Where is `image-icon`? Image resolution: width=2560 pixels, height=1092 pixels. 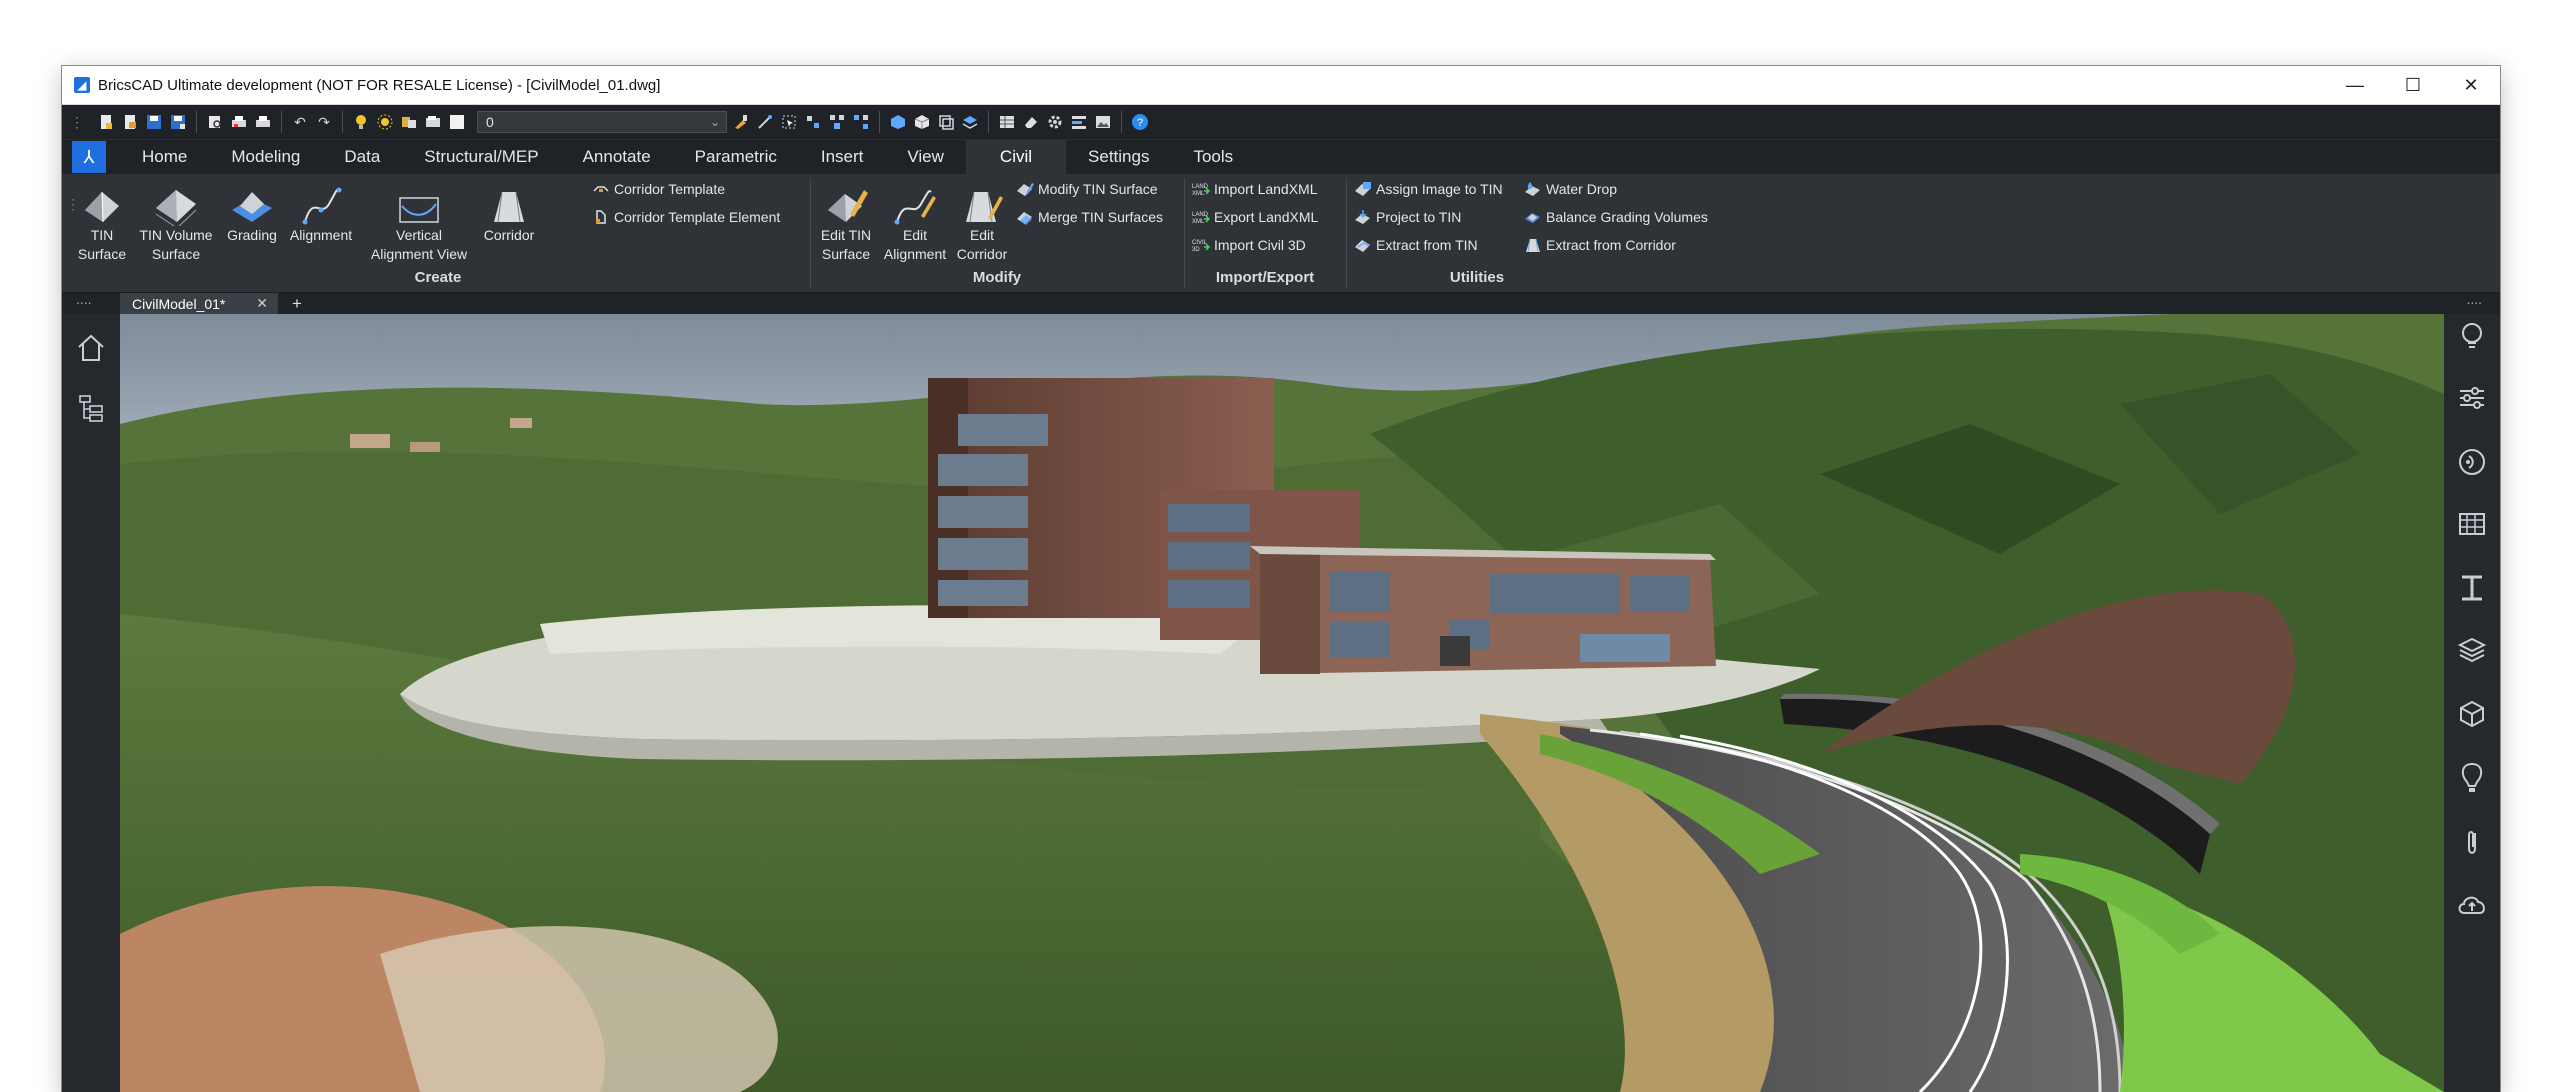
image-icon is located at coordinates (1103, 122).